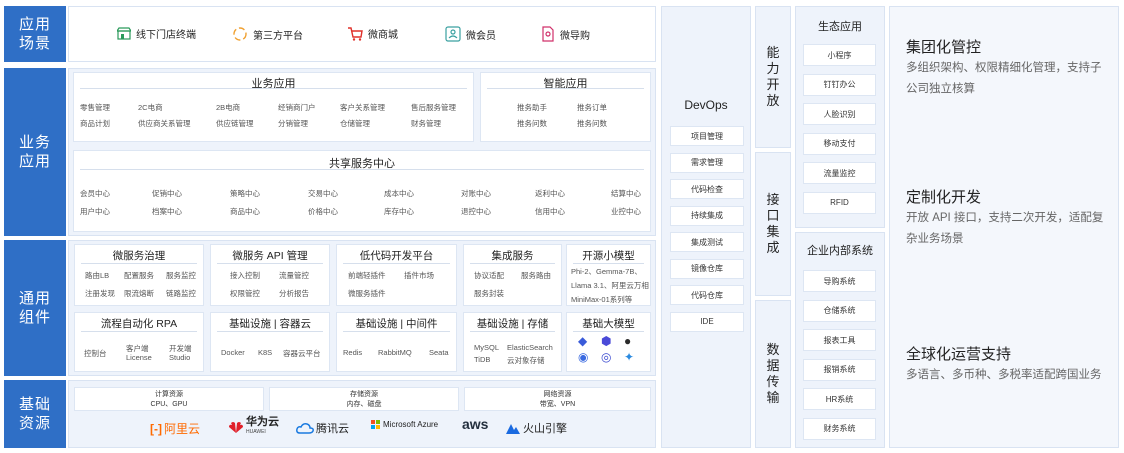 This screenshot has height=453, width=1124. I want to click on eco-item: 小程序, so click(839, 55).